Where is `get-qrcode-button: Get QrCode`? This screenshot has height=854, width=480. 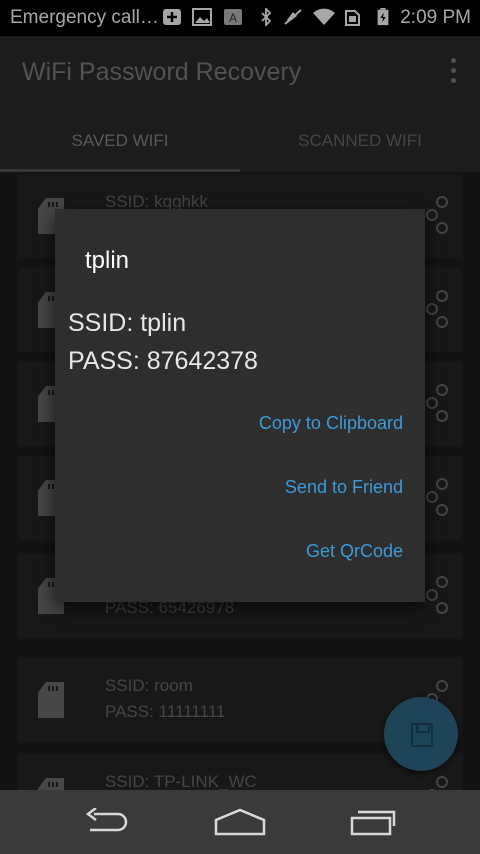 get-qrcode-button: Get QrCode is located at coordinates (354, 551).